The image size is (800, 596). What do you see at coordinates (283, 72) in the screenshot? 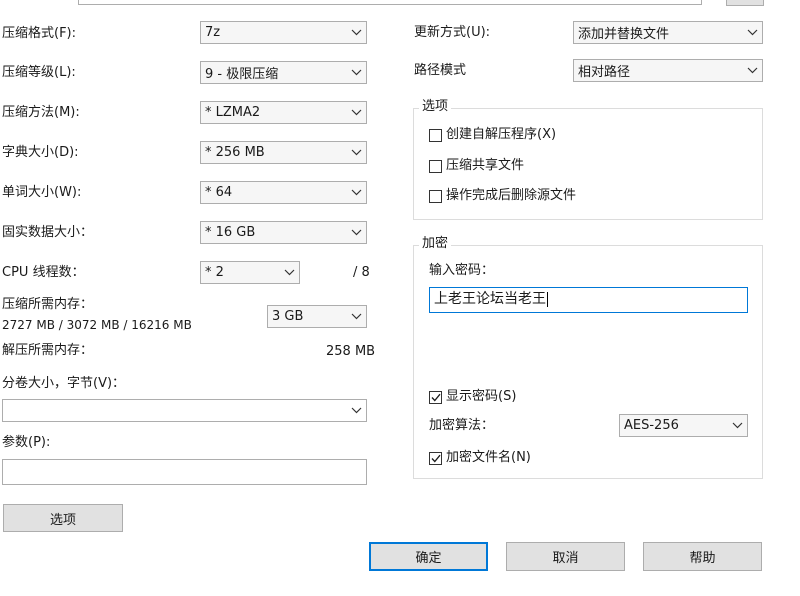
I see `level-combo: 9 - 极限压缩` at bounding box center [283, 72].